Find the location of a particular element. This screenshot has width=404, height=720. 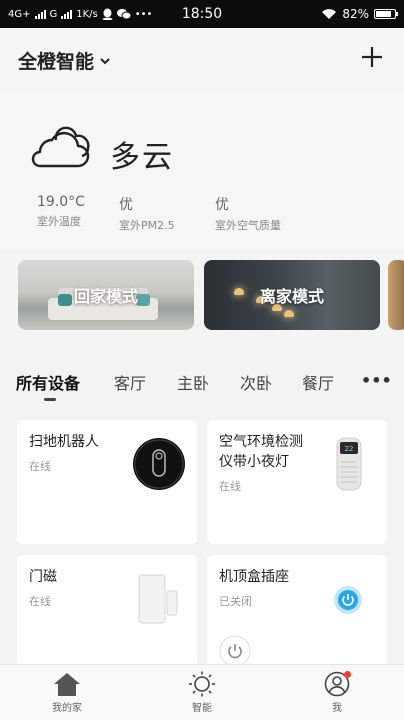

sun-icon is located at coordinates (202, 684).